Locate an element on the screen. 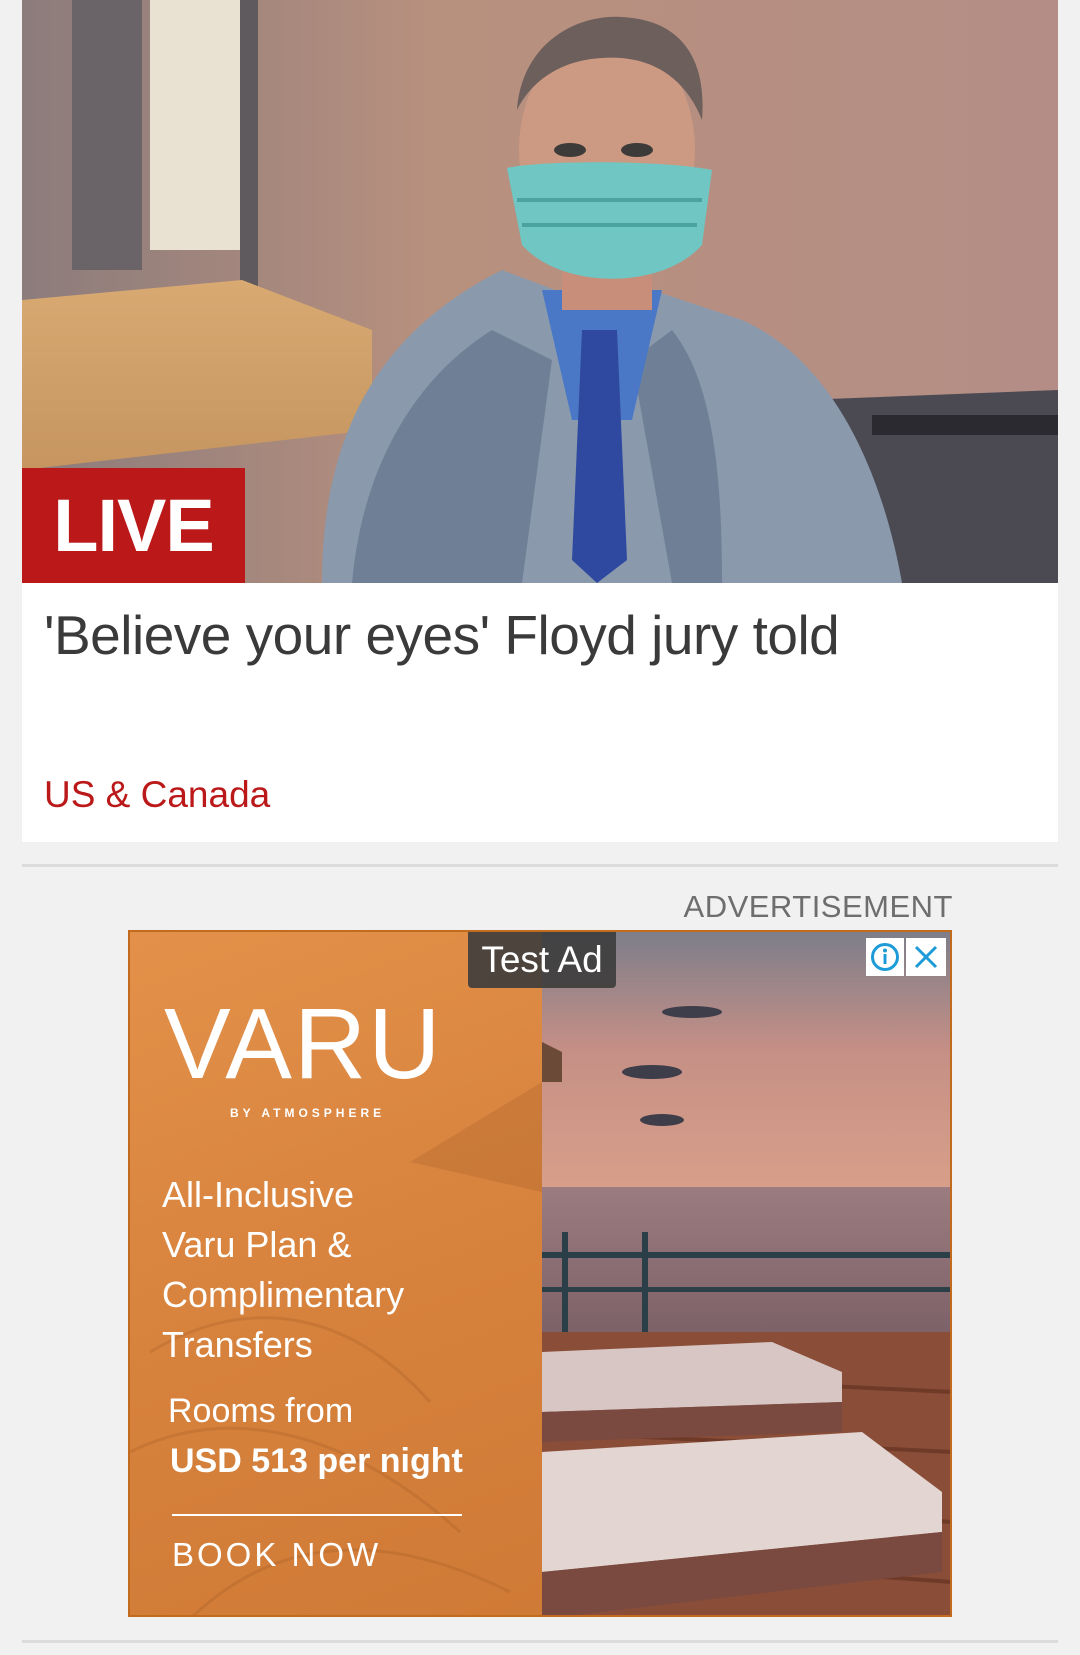 The image size is (1080, 1655). close-icon is located at coordinates (926, 957).